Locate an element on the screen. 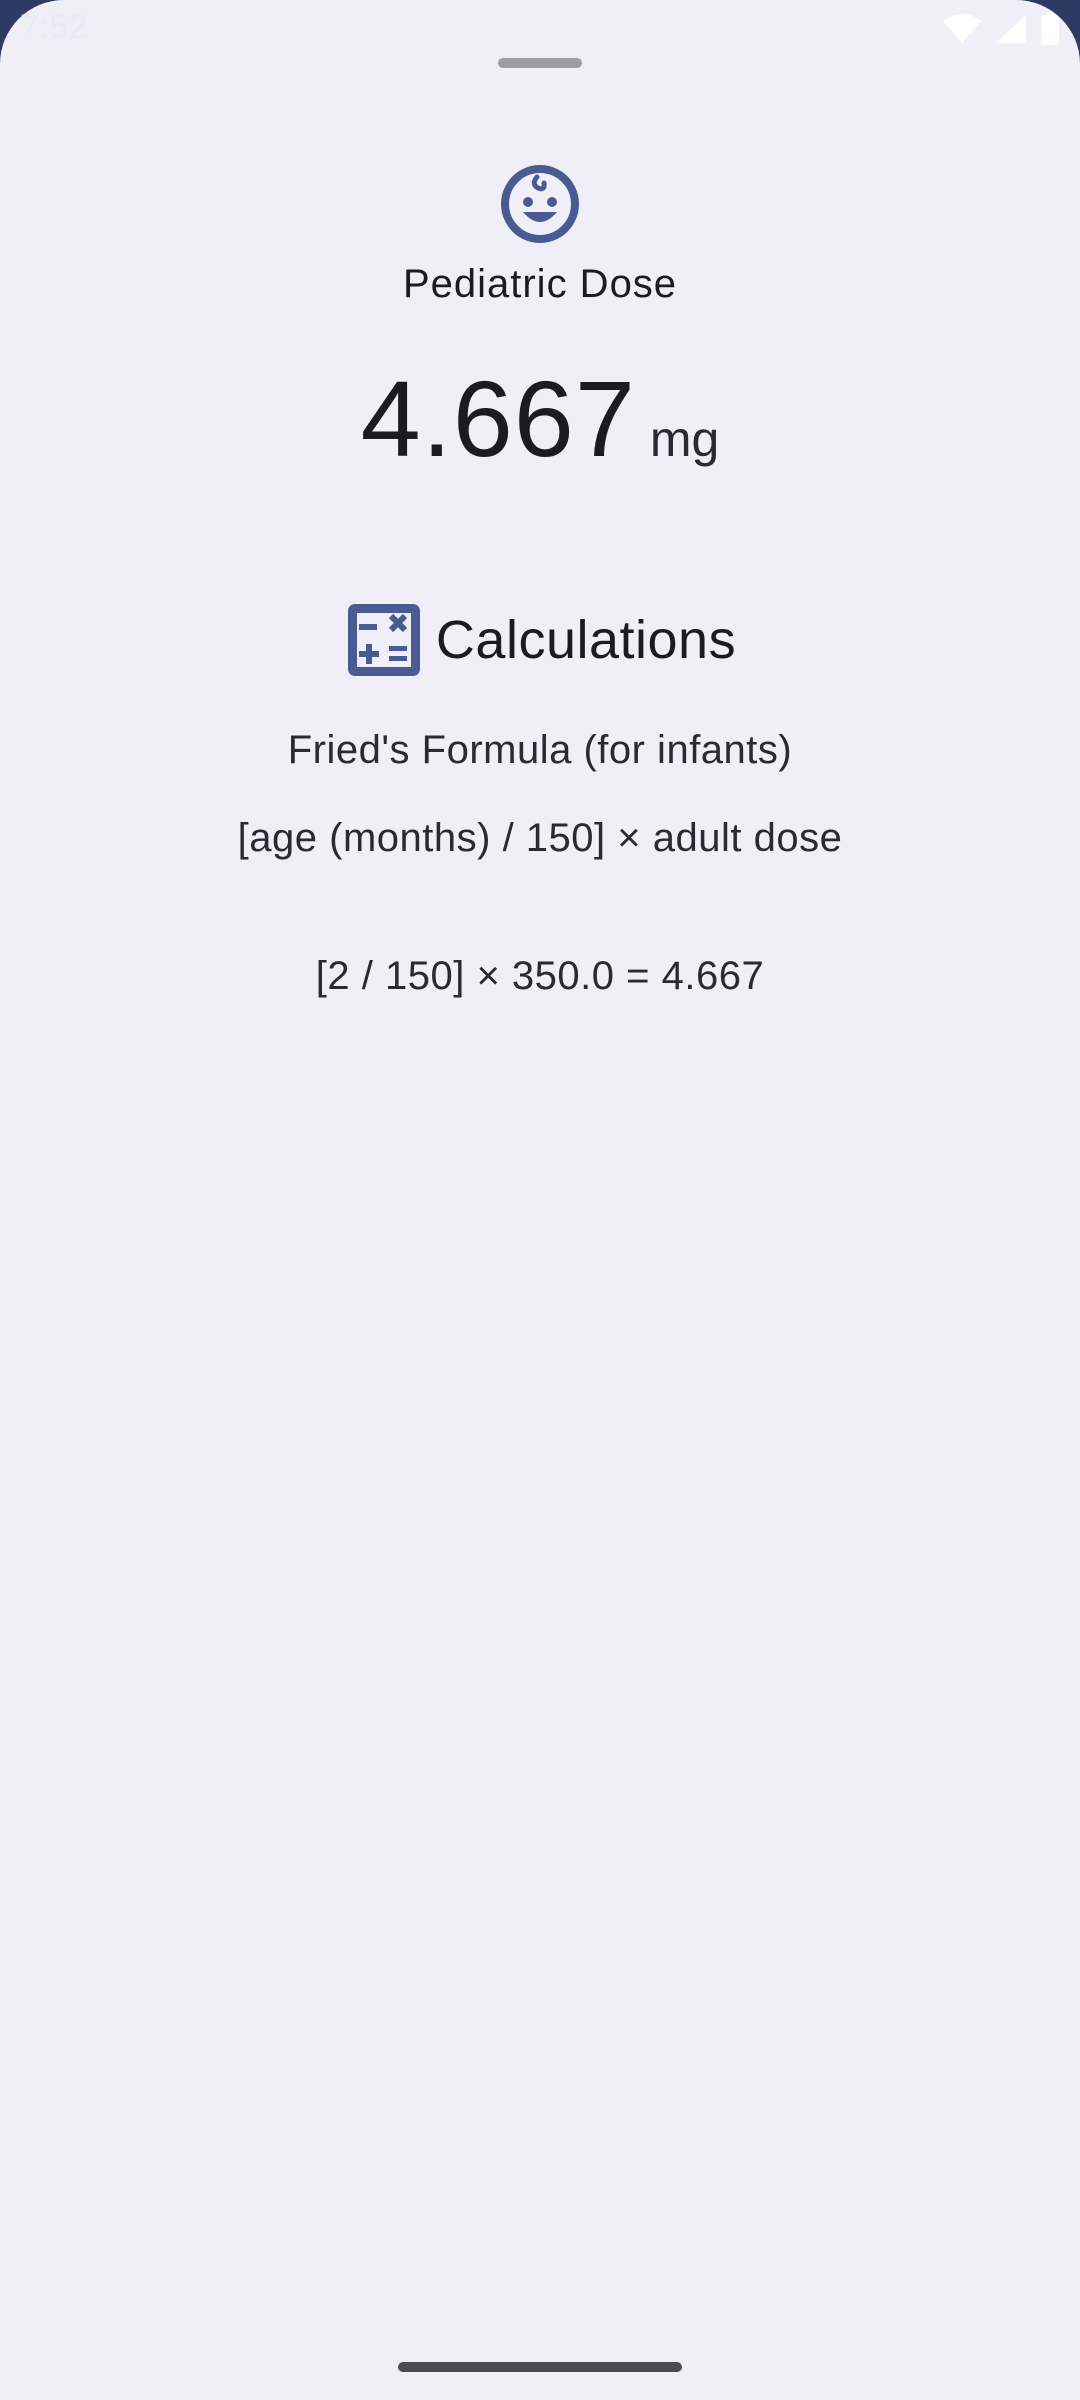  calculations-header: Calculations is located at coordinates (540, 640).